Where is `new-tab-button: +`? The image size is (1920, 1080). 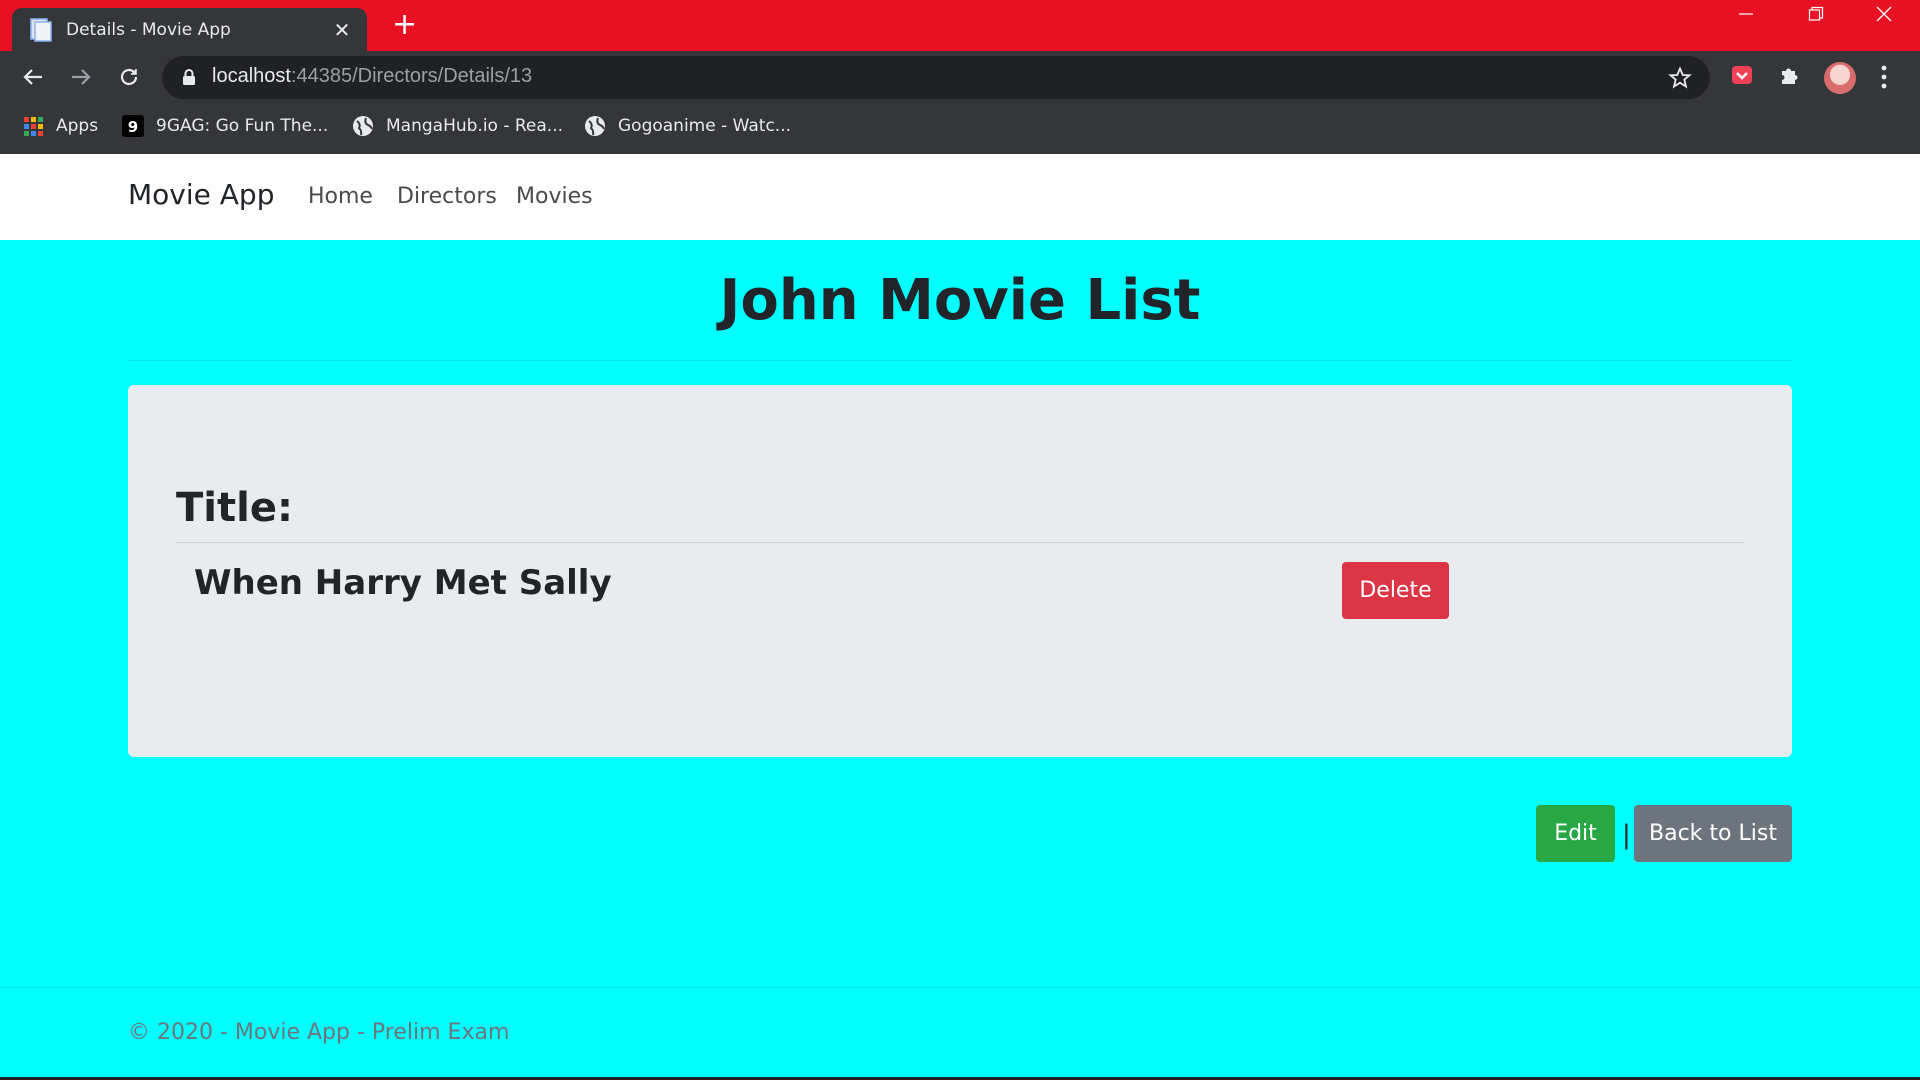
new-tab-button: + is located at coordinates (404, 25).